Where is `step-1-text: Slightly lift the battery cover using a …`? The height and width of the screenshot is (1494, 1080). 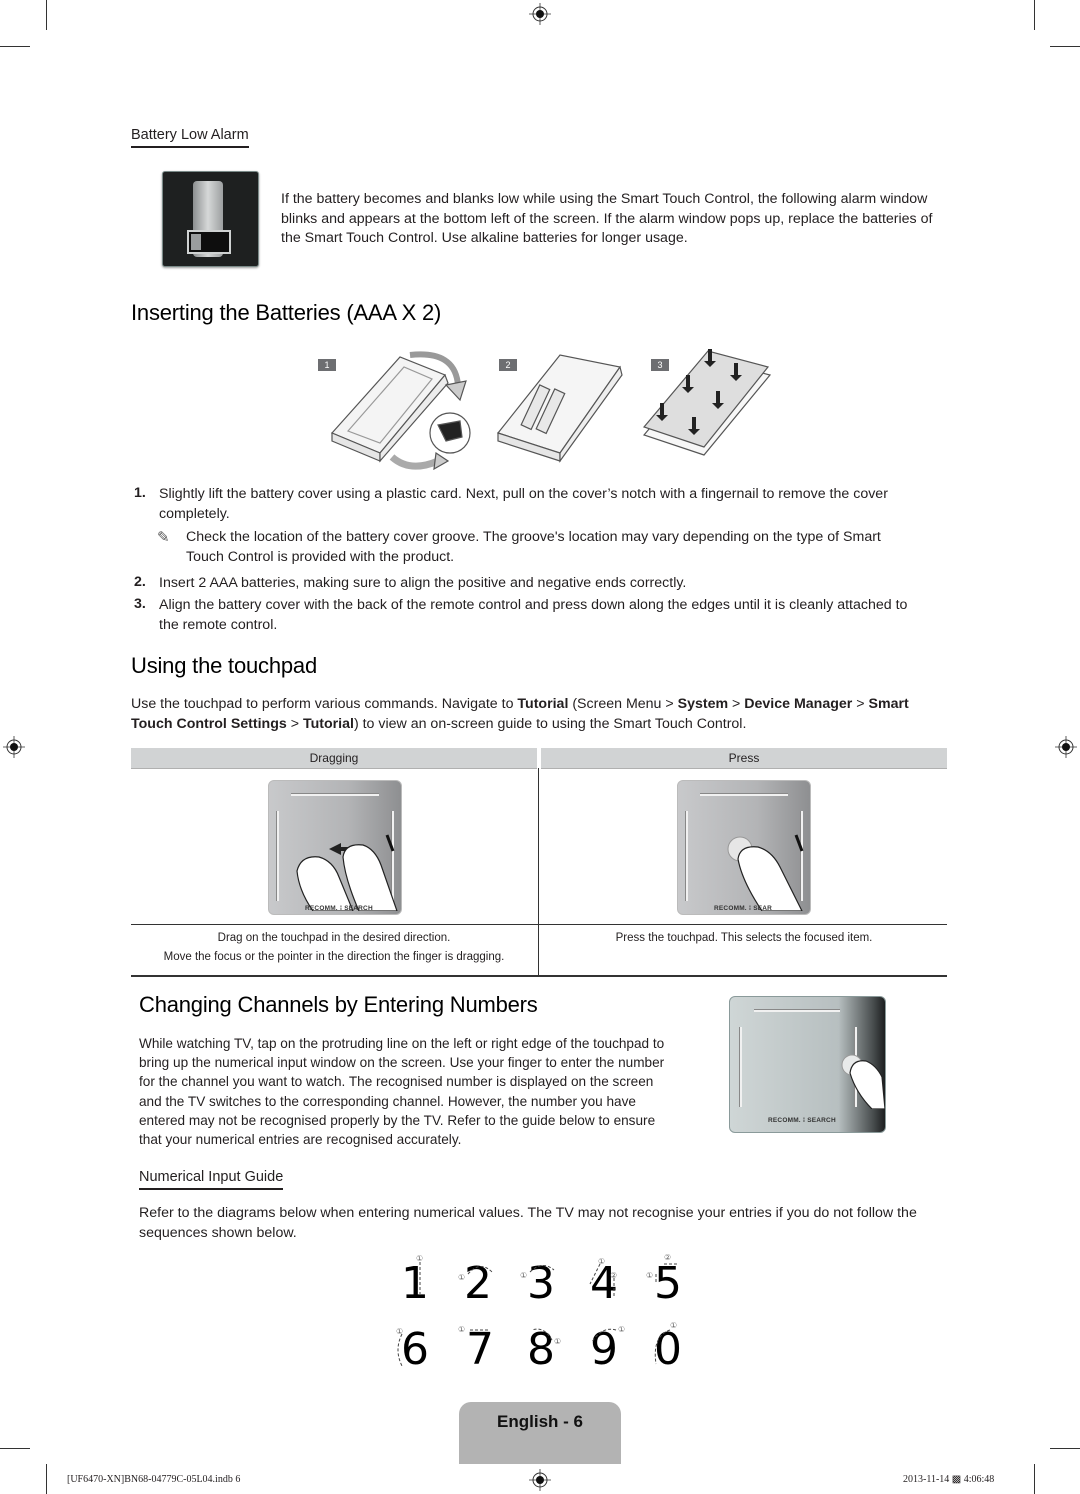 step-1-text: Slightly lift the battery cover using a … is located at coordinates (523, 504).